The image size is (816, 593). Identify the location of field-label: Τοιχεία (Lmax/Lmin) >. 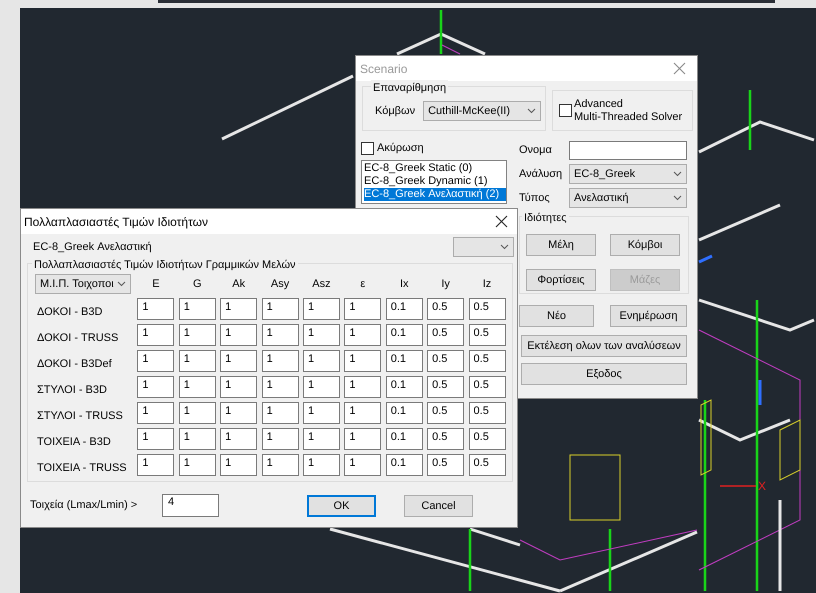
(84, 505).